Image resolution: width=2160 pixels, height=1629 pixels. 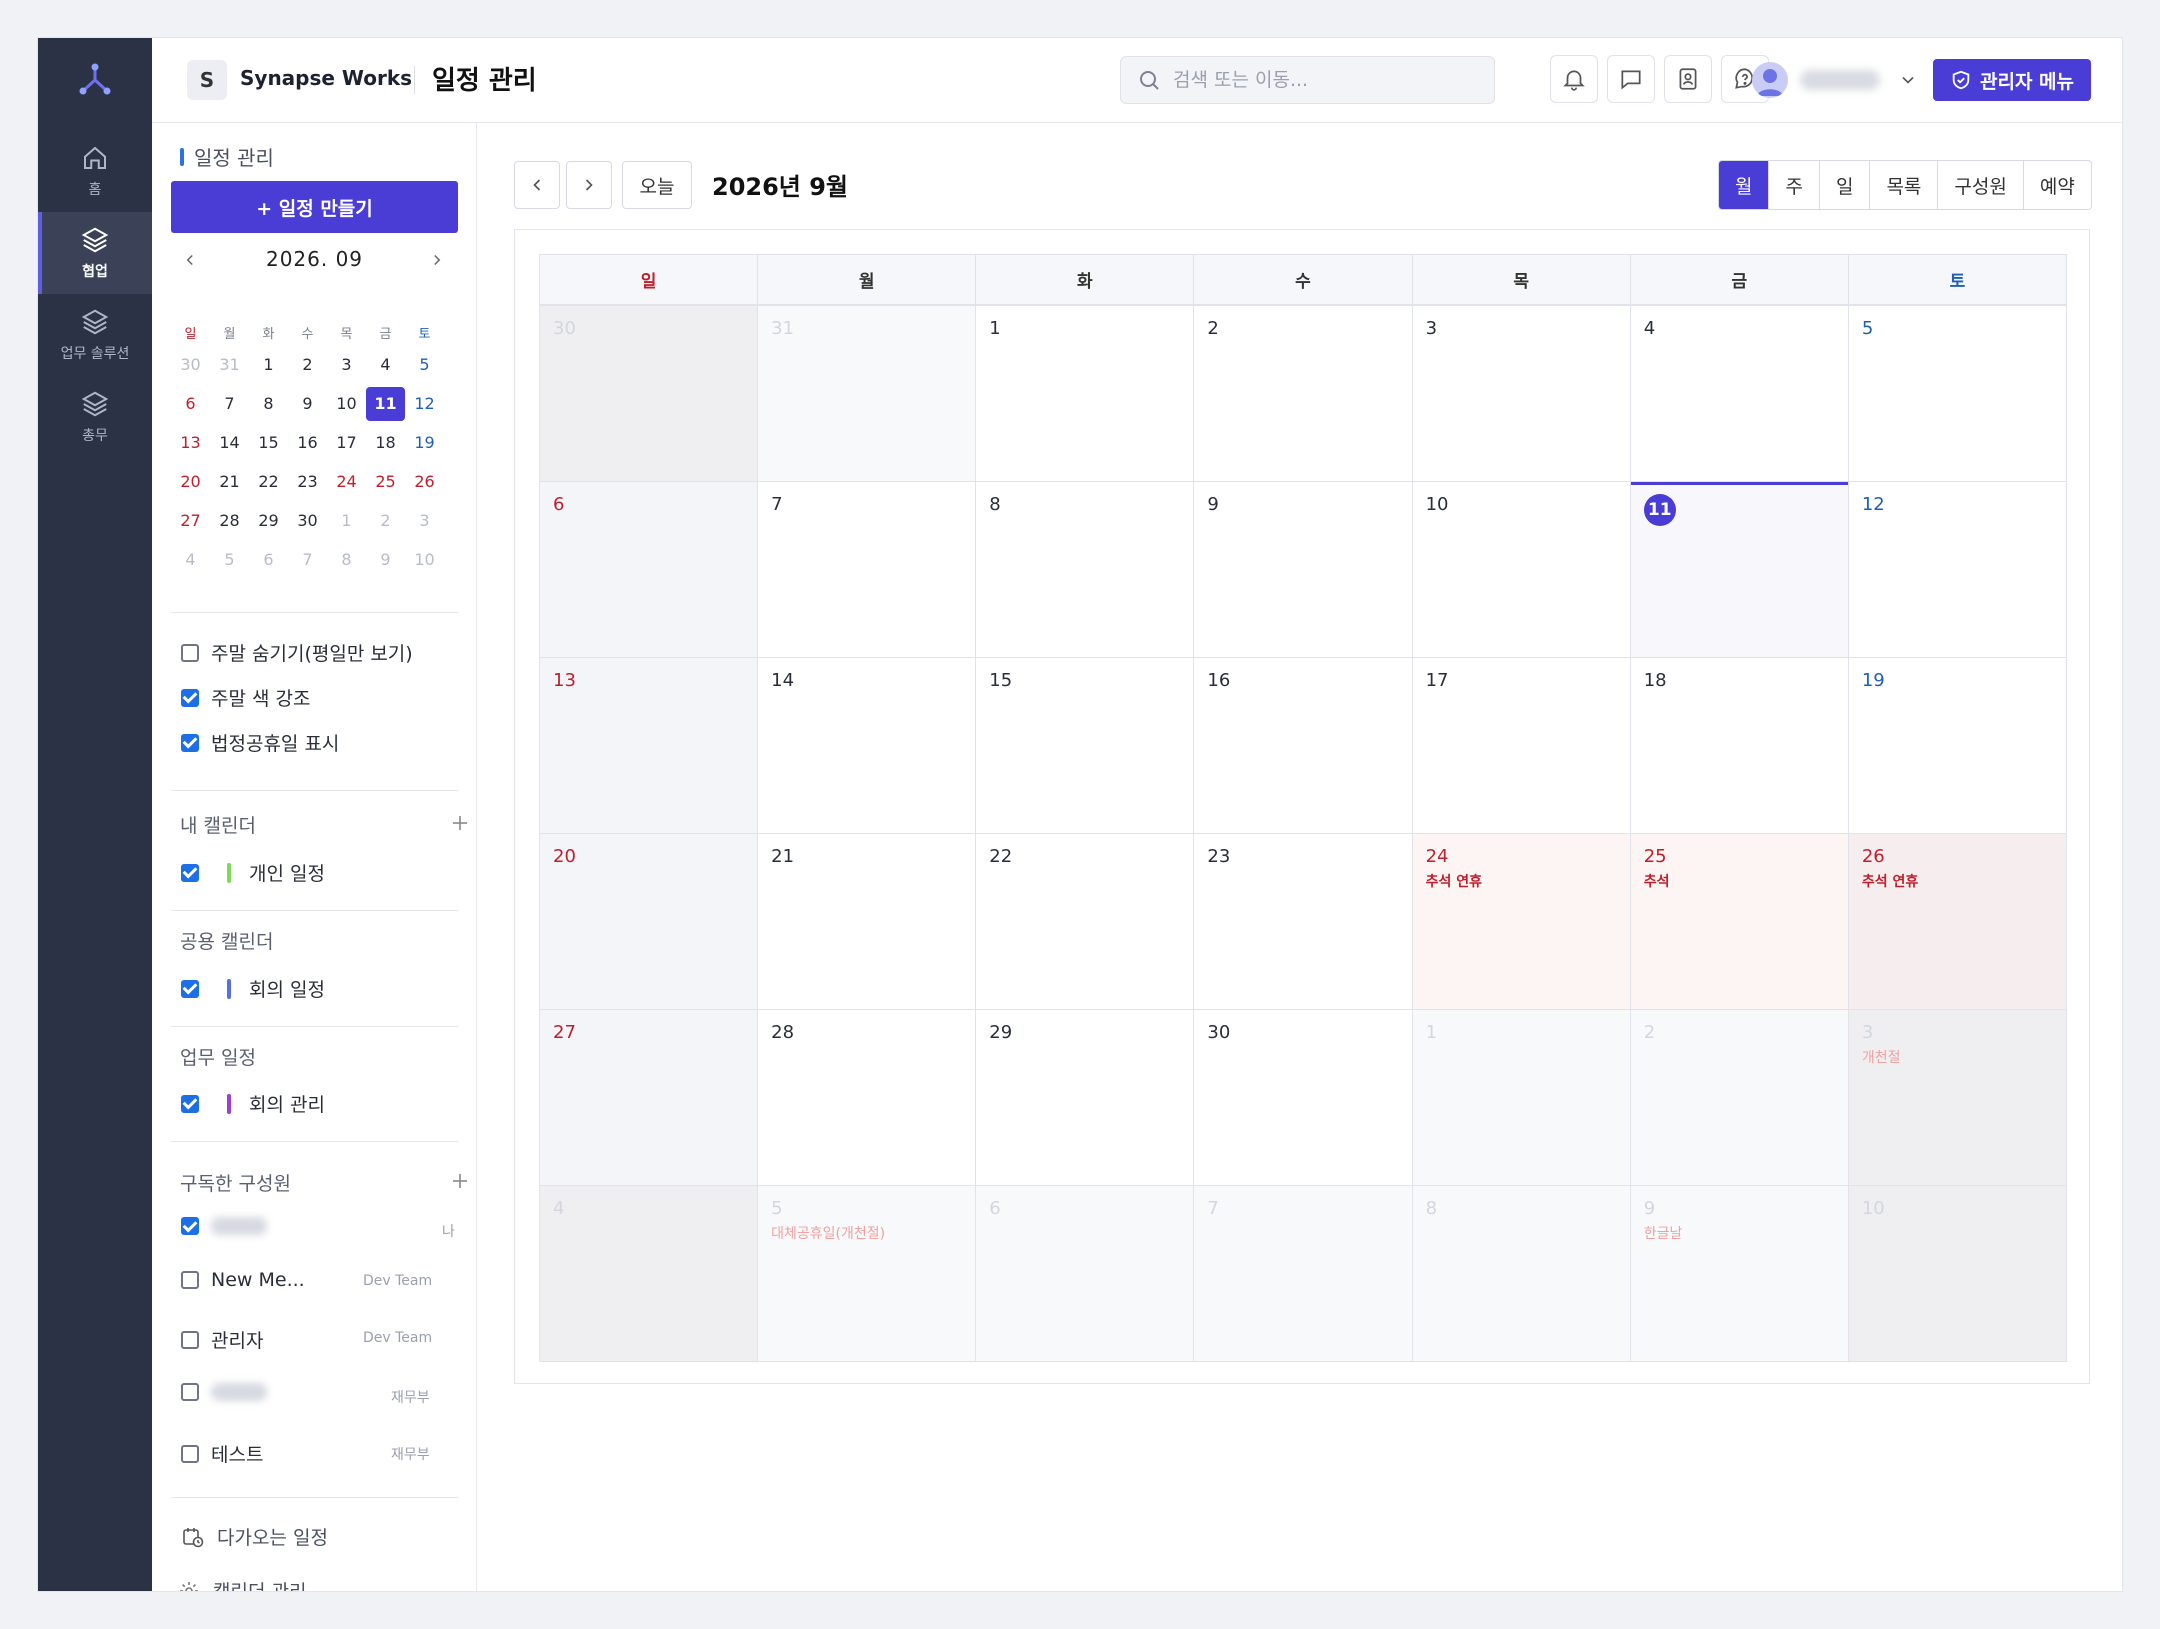 I want to click on mini-calendar-day: 15, so click(x=268, y=443).